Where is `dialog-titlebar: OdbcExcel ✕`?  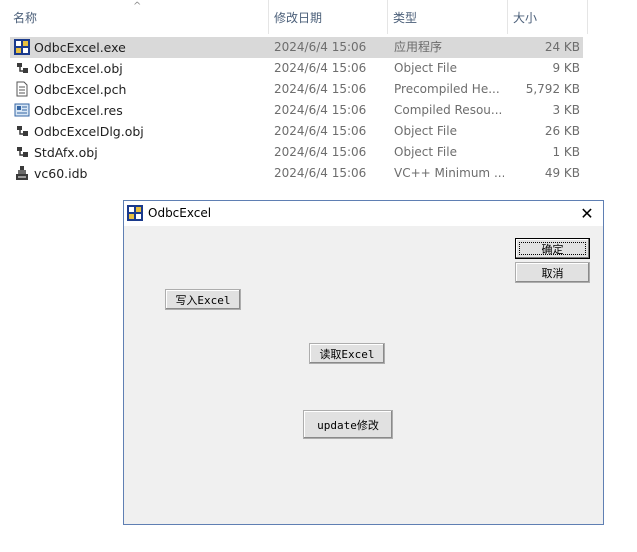 dialog-titlebar: OdbcExcel ✕ is located at coordinates (363, 213).